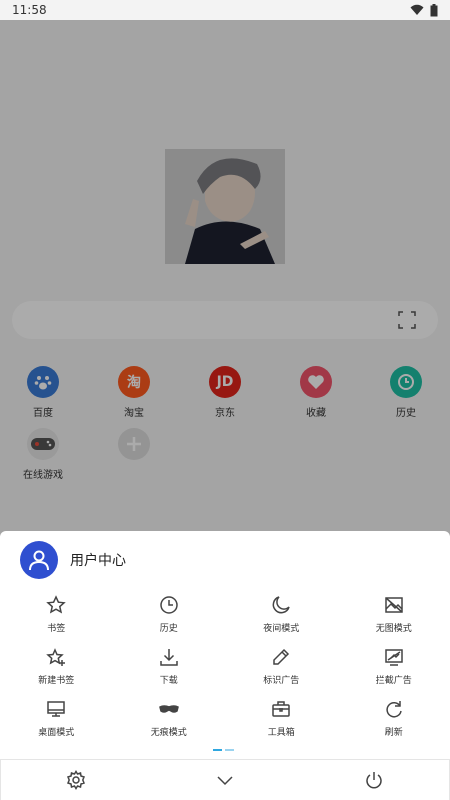  What do you see at coordinates (169, 718) in the screenshot?
I see `menu-incognito-mode: 无痕模式` at bounding box center [169, 718].